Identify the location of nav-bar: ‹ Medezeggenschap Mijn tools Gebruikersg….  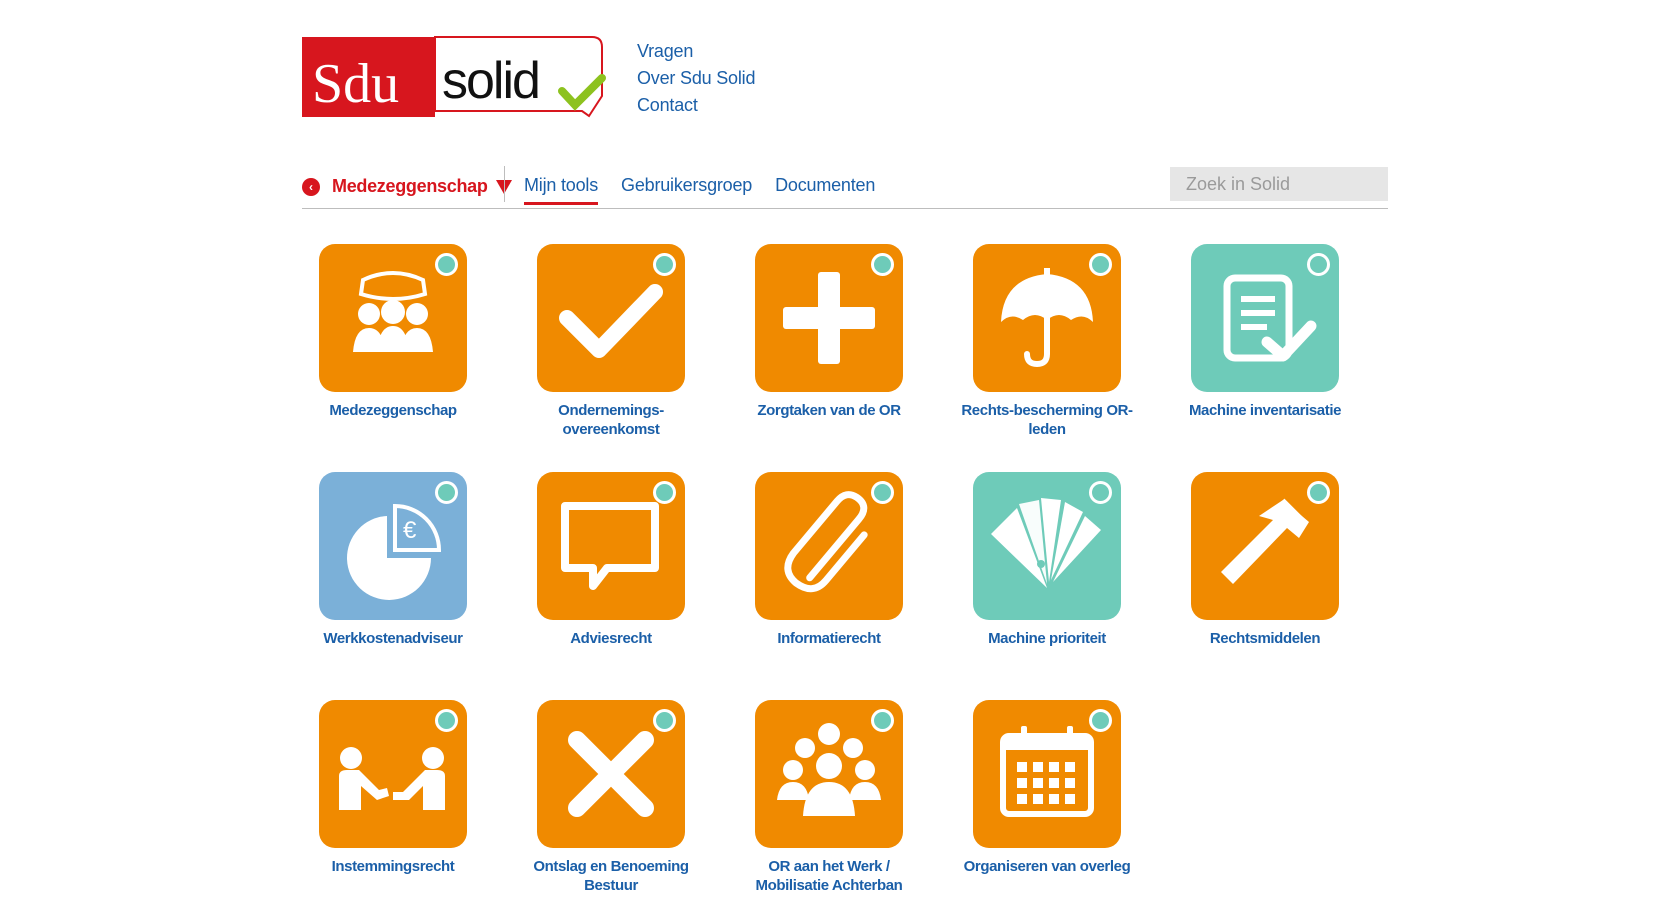
(845, 187).